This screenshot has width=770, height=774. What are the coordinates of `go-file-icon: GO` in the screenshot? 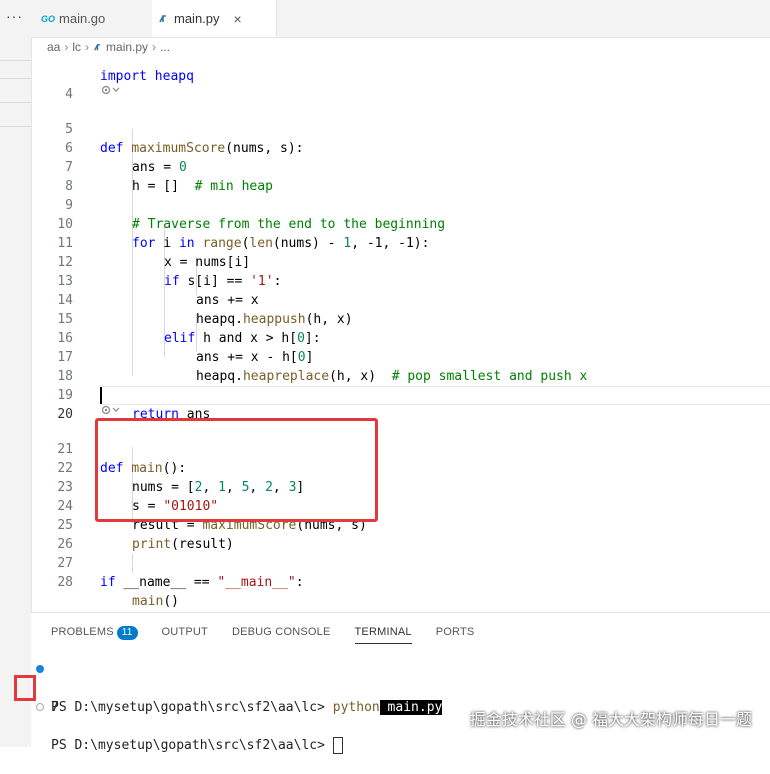 It's located at (48, 18).